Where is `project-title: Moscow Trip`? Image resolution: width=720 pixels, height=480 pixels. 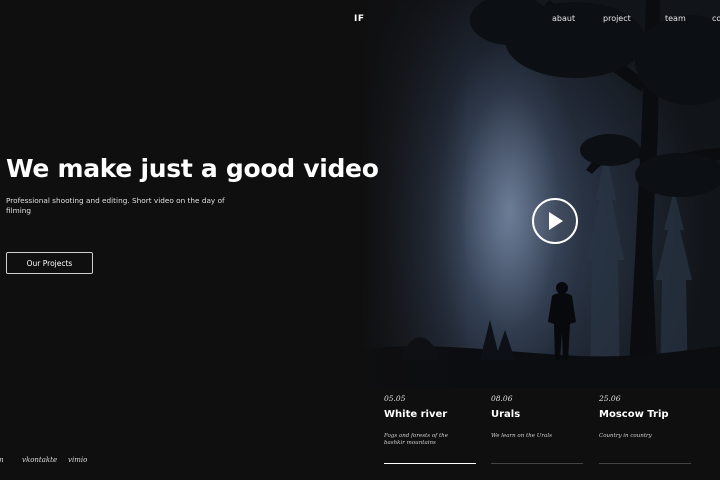 project-title: Moscow Trip is located at coordinates (634, 414).